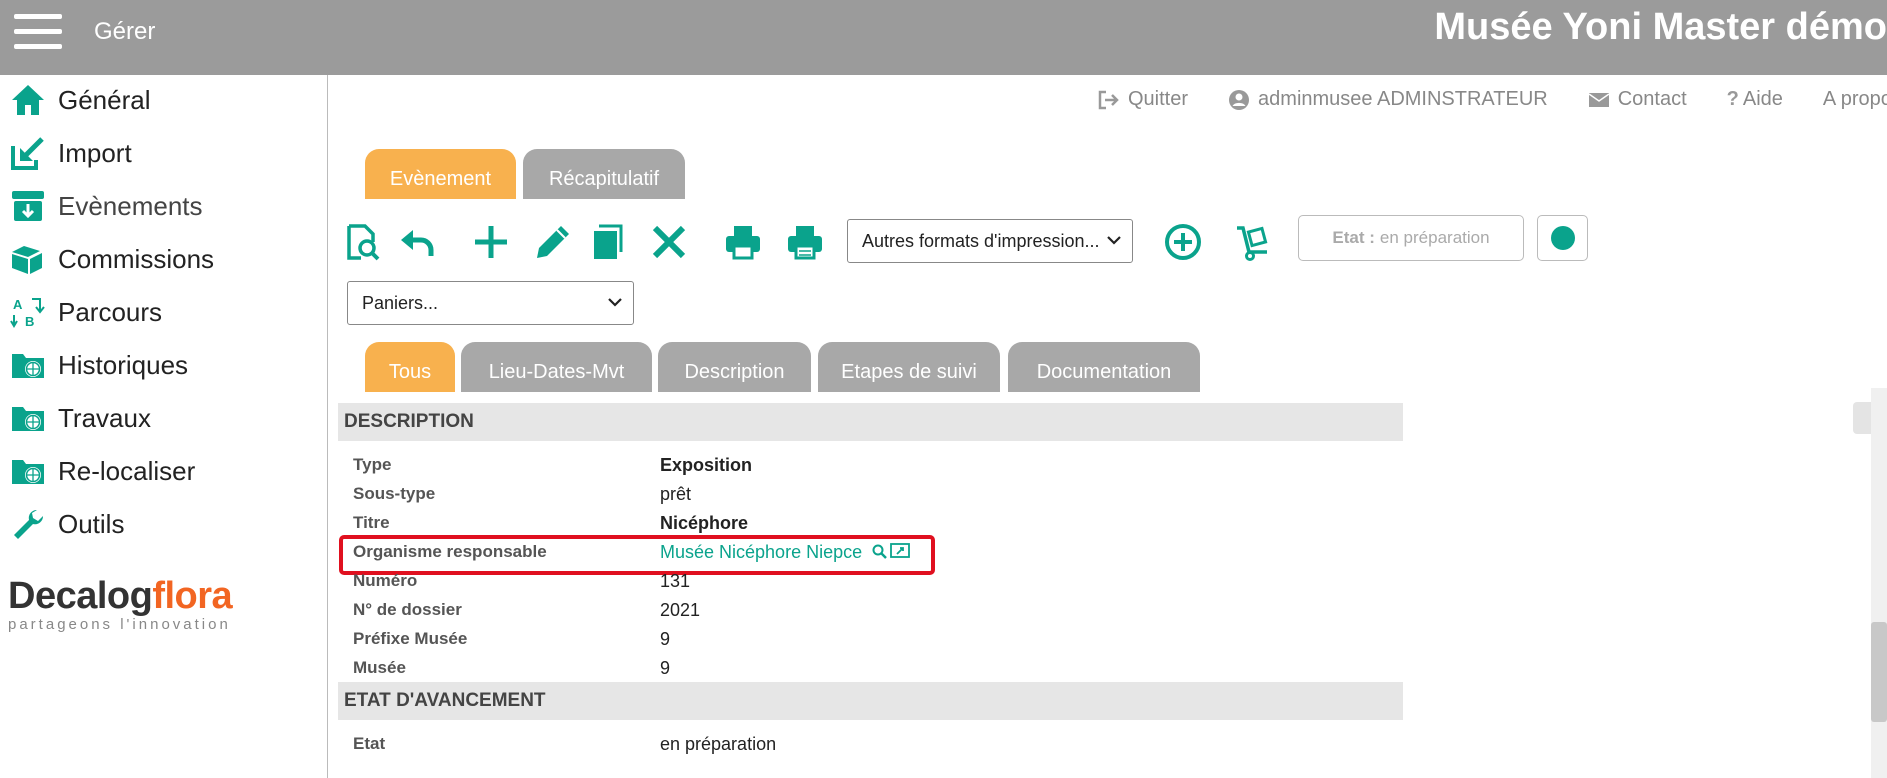 This screenshot has height=778, width=1887. I want to click on section-progress-header: ETAT D'AVANCEMENT, so click(870, 701).